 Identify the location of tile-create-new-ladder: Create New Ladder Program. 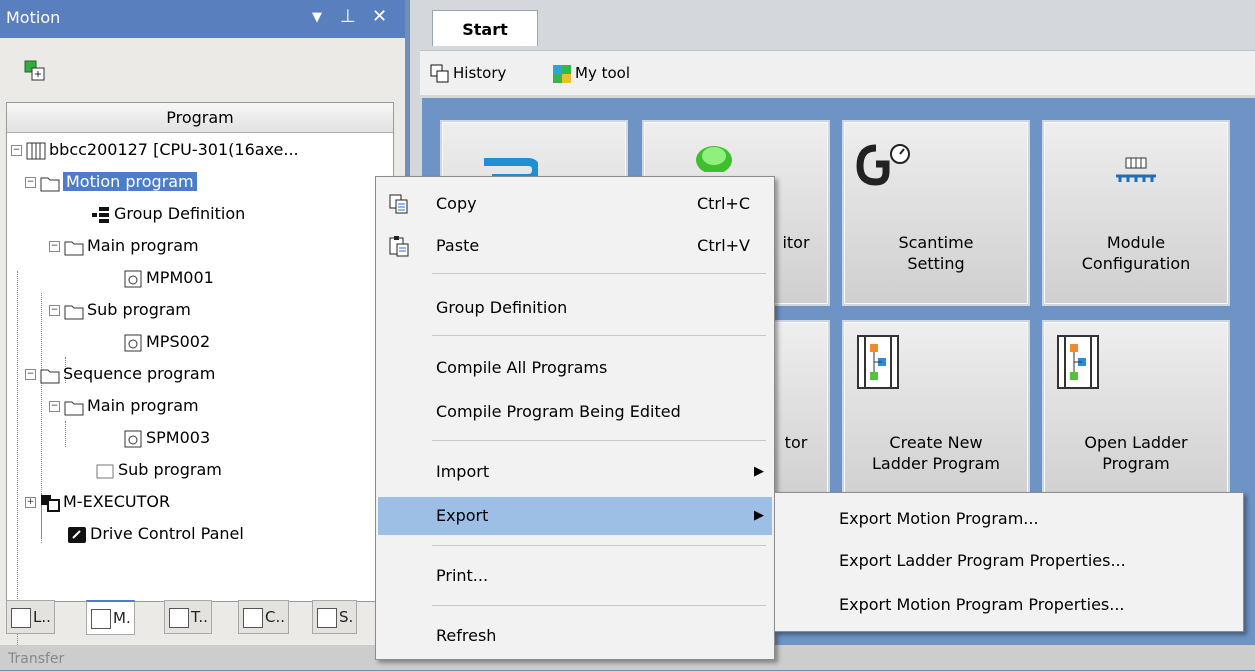
(936, 413).